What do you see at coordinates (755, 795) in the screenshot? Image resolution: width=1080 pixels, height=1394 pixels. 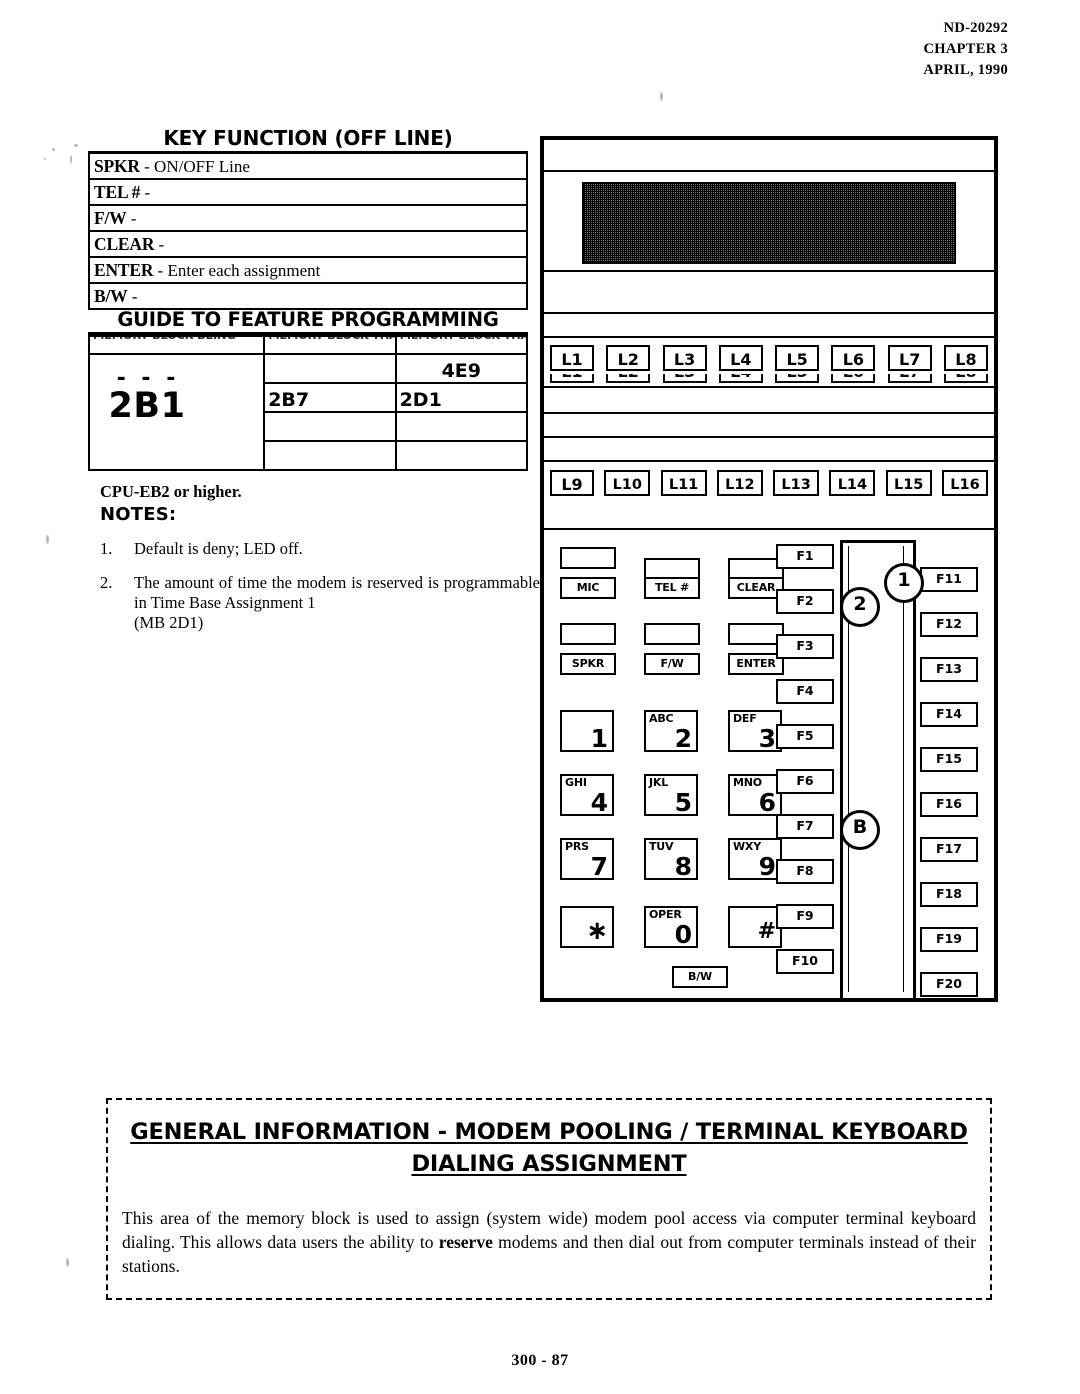 I see `dial-key-6: MNO 6` at bounding box center [755, 795].